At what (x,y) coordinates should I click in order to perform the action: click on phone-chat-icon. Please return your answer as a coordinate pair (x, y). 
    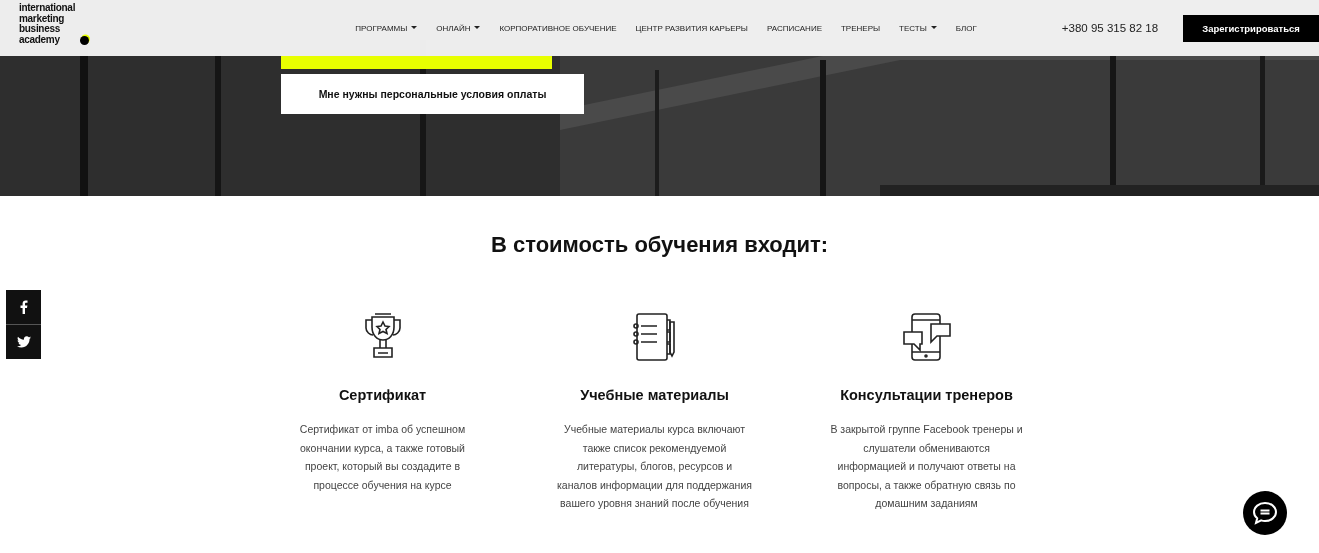
    Looking at the image, I should click on (926, 337).